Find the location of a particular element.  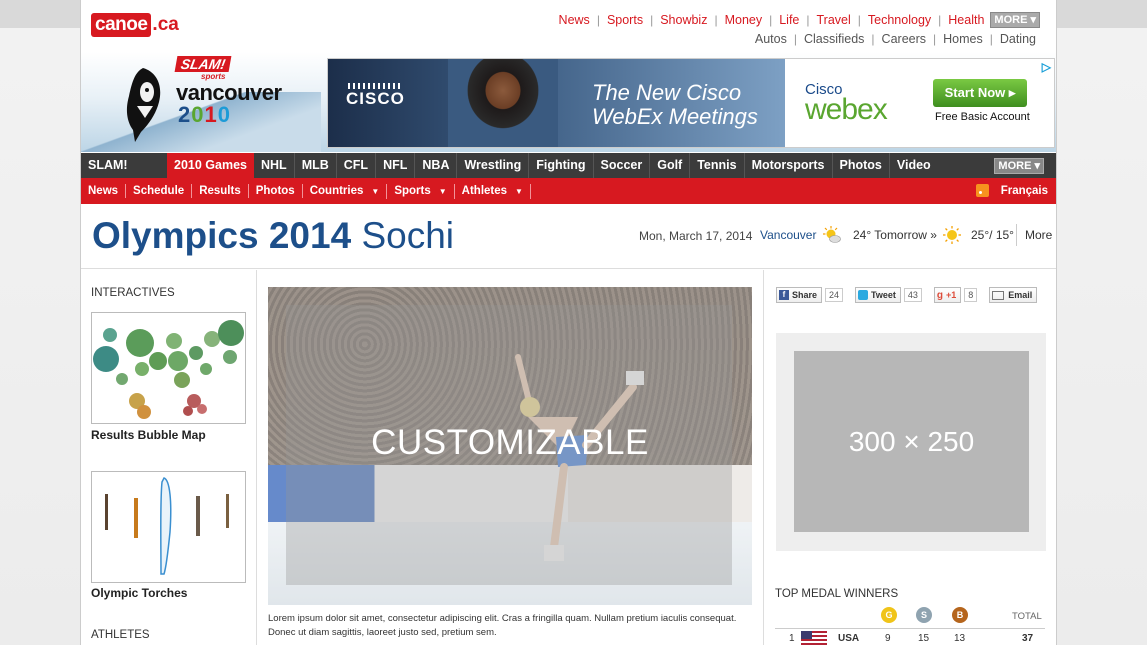

sport-nav-video: Video is located at coordinates (914, 165).